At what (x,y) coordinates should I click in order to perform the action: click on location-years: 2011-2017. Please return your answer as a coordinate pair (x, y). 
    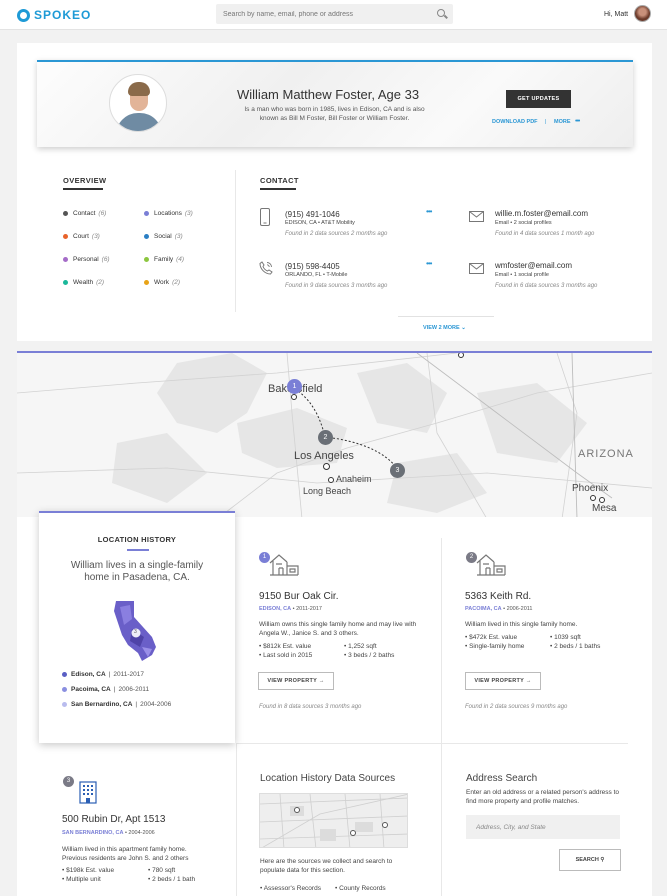
    Looking at the image, I should click on (128, 674).